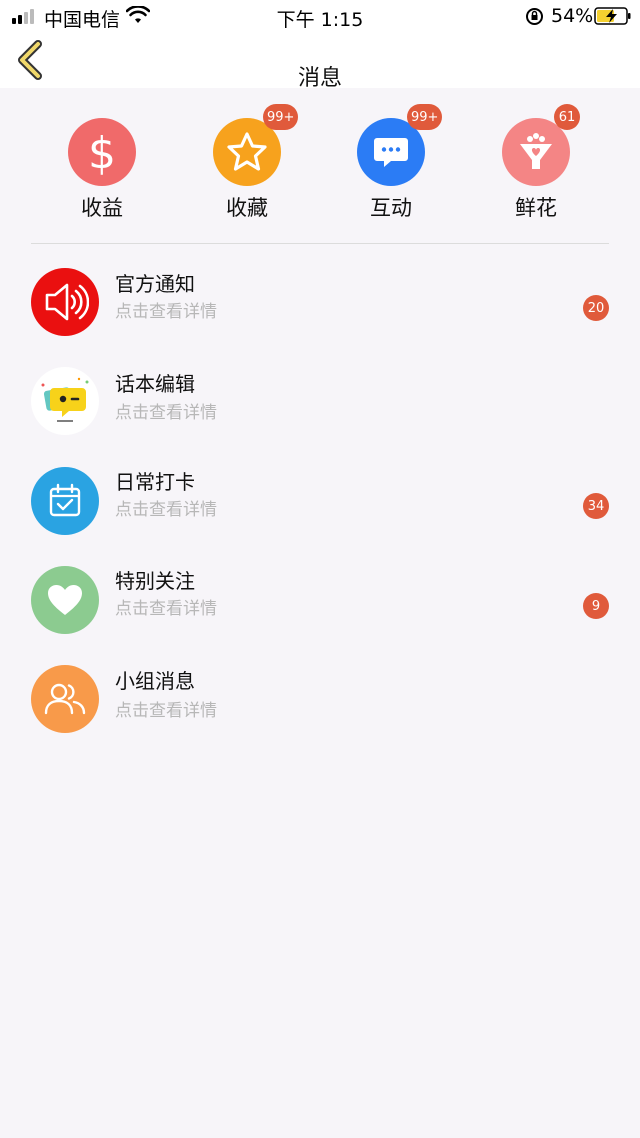 The height and width of the screenshot is (1138, 640). Describe the element at coordinates (612, 16) in the screenshot. I see `battery-charging-icon` at that location.